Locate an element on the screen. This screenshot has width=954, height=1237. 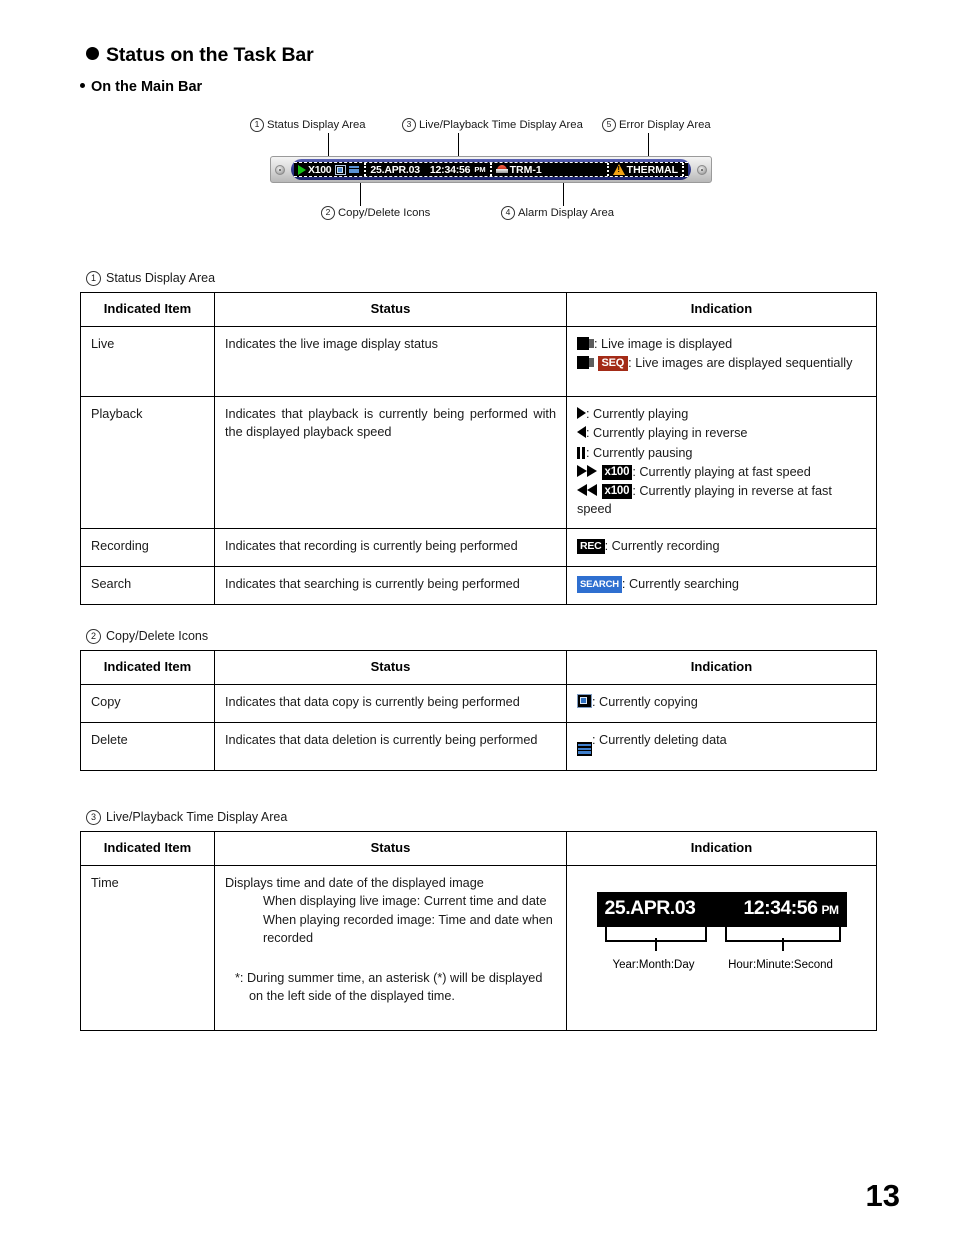
callout-label: Alarm Display Area is located at coordinates (566, 213).